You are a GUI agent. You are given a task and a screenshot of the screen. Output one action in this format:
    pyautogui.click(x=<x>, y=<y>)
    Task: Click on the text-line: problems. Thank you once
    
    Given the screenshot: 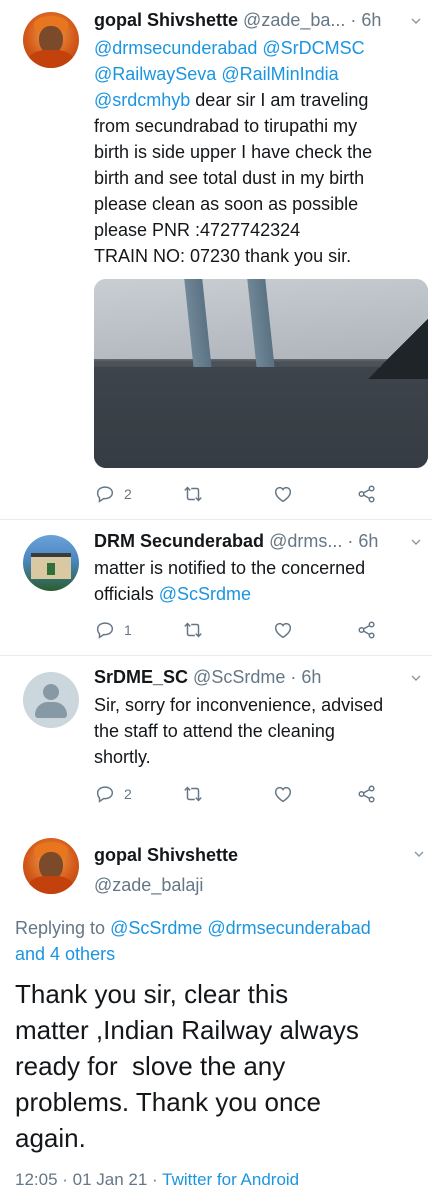 What is the action you would take?
    pyautogui.click(x=168, y=1102)
    